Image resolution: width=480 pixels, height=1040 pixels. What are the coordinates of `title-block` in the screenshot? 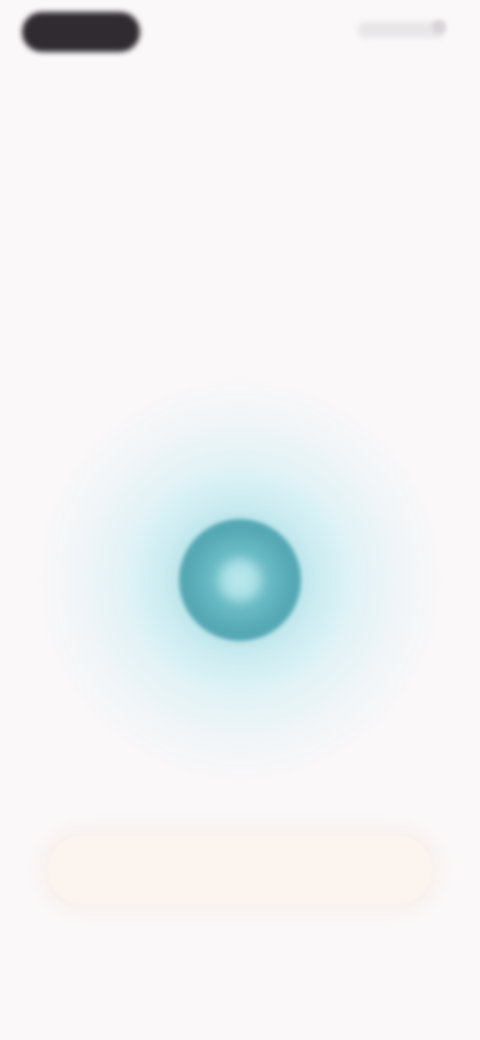 It's located at (240, 127).